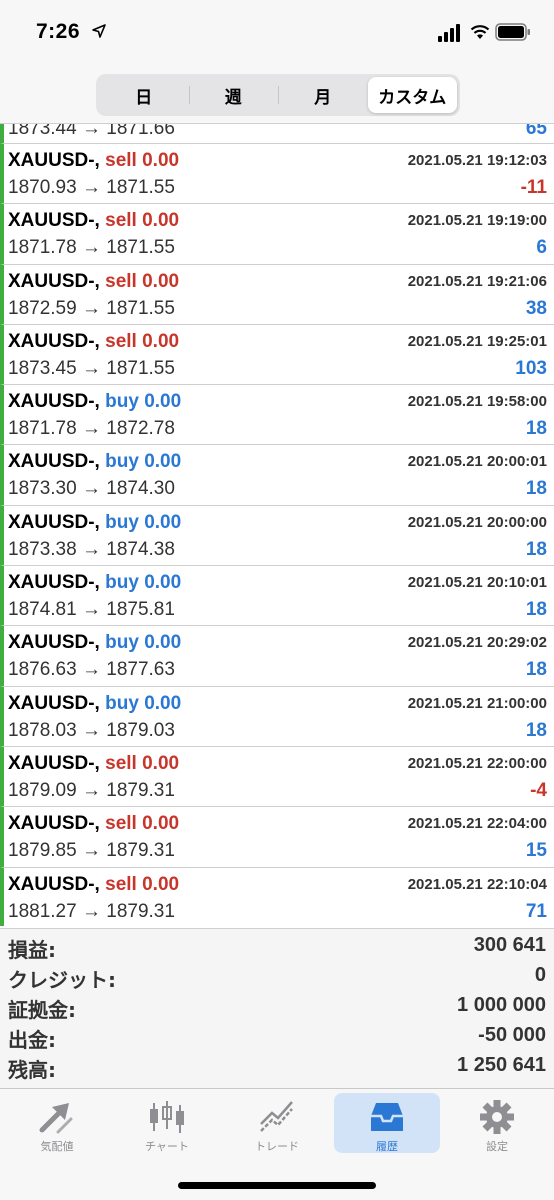 This screenshot has height=1200, width=554. I want to click on tab-trade: トレード, so click(277, 1123).